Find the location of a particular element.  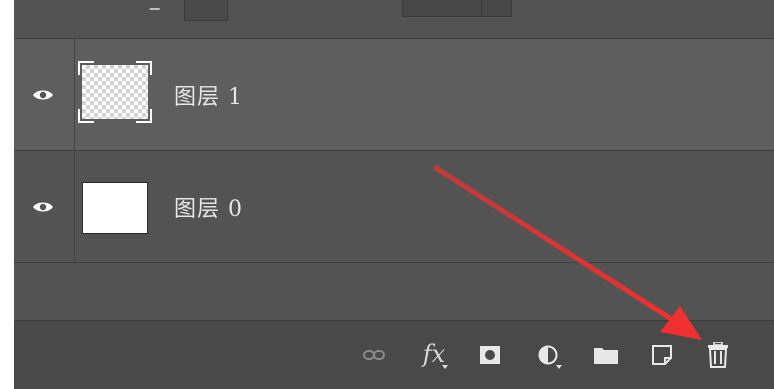

layer-name: 图层 1 is located at coordinates (208, 95).